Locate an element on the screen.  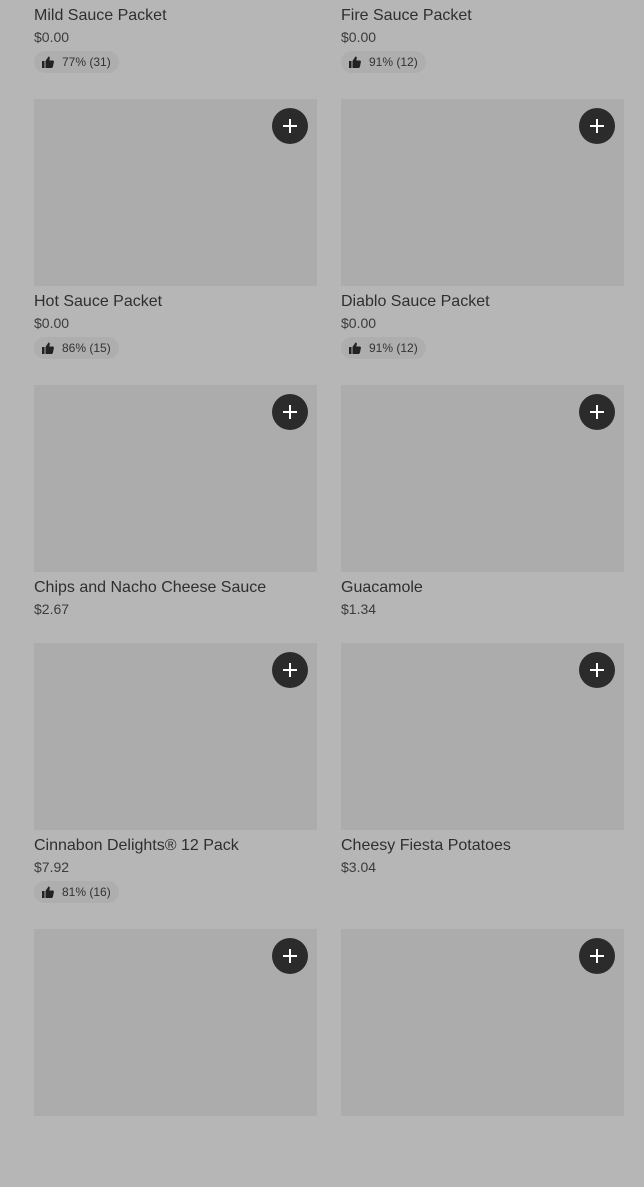
menu-item-card: Guacamole $1.34 is located at coordinates (482, 514).